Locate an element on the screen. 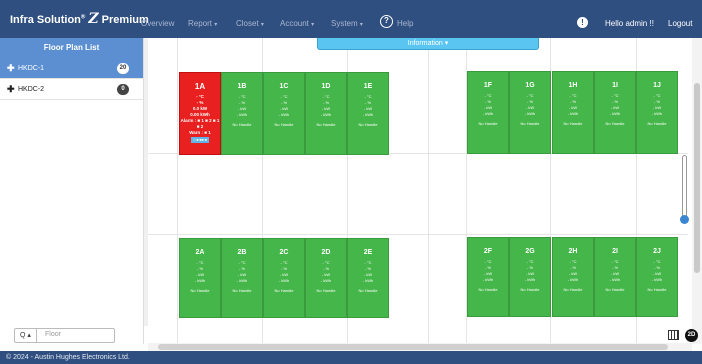  rack-2c: 2C - °C - % - kW - kWh No Handle is located at coordinates (284, 278).